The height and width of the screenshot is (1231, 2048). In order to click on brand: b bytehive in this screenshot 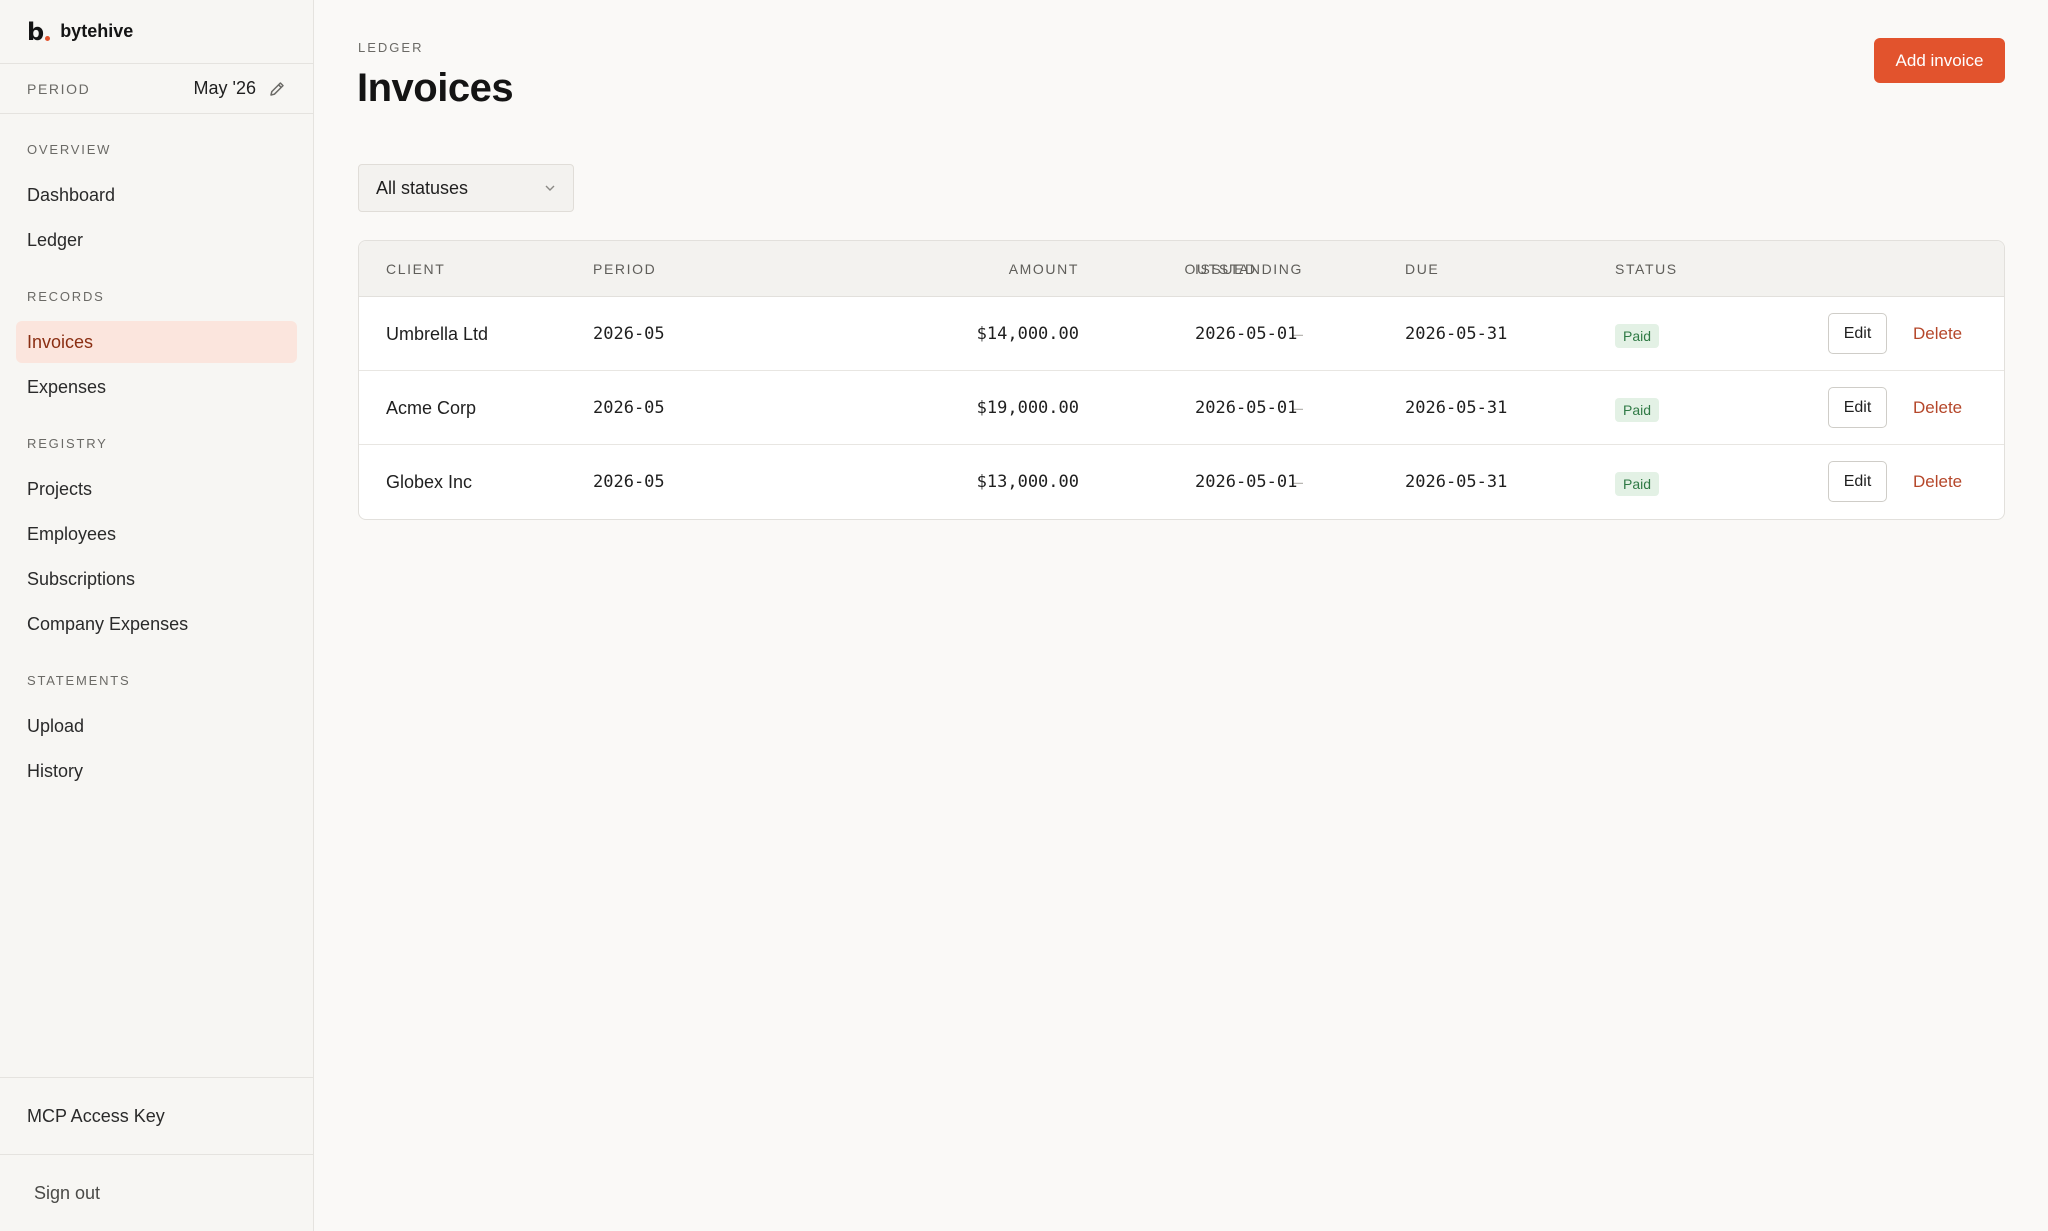, I will do `click(156, 32)`.